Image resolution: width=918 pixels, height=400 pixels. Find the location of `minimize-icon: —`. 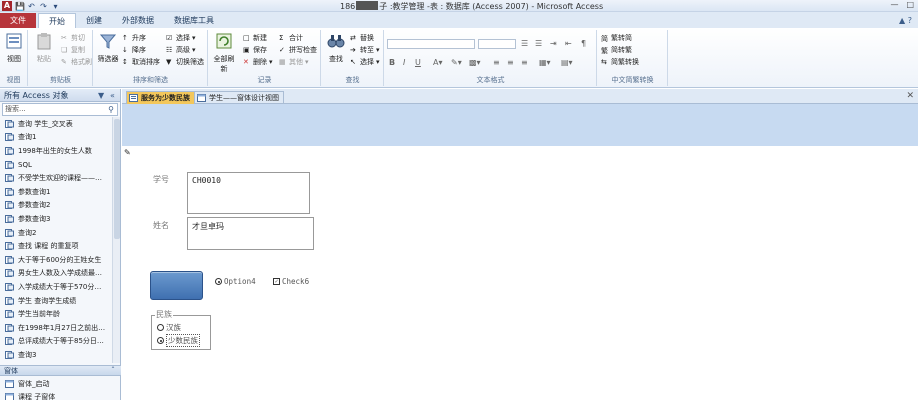

minimize-icon: — is located at coordinates (894, 4).